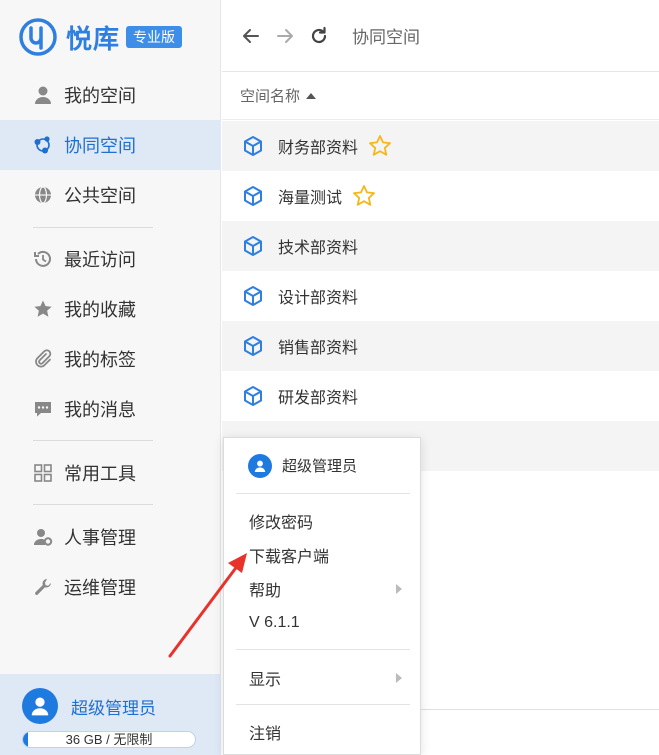 The width and height of the screenshot is (659, 755). I want to click on sidebar-item-label: 协同空间, so click(100, 146).